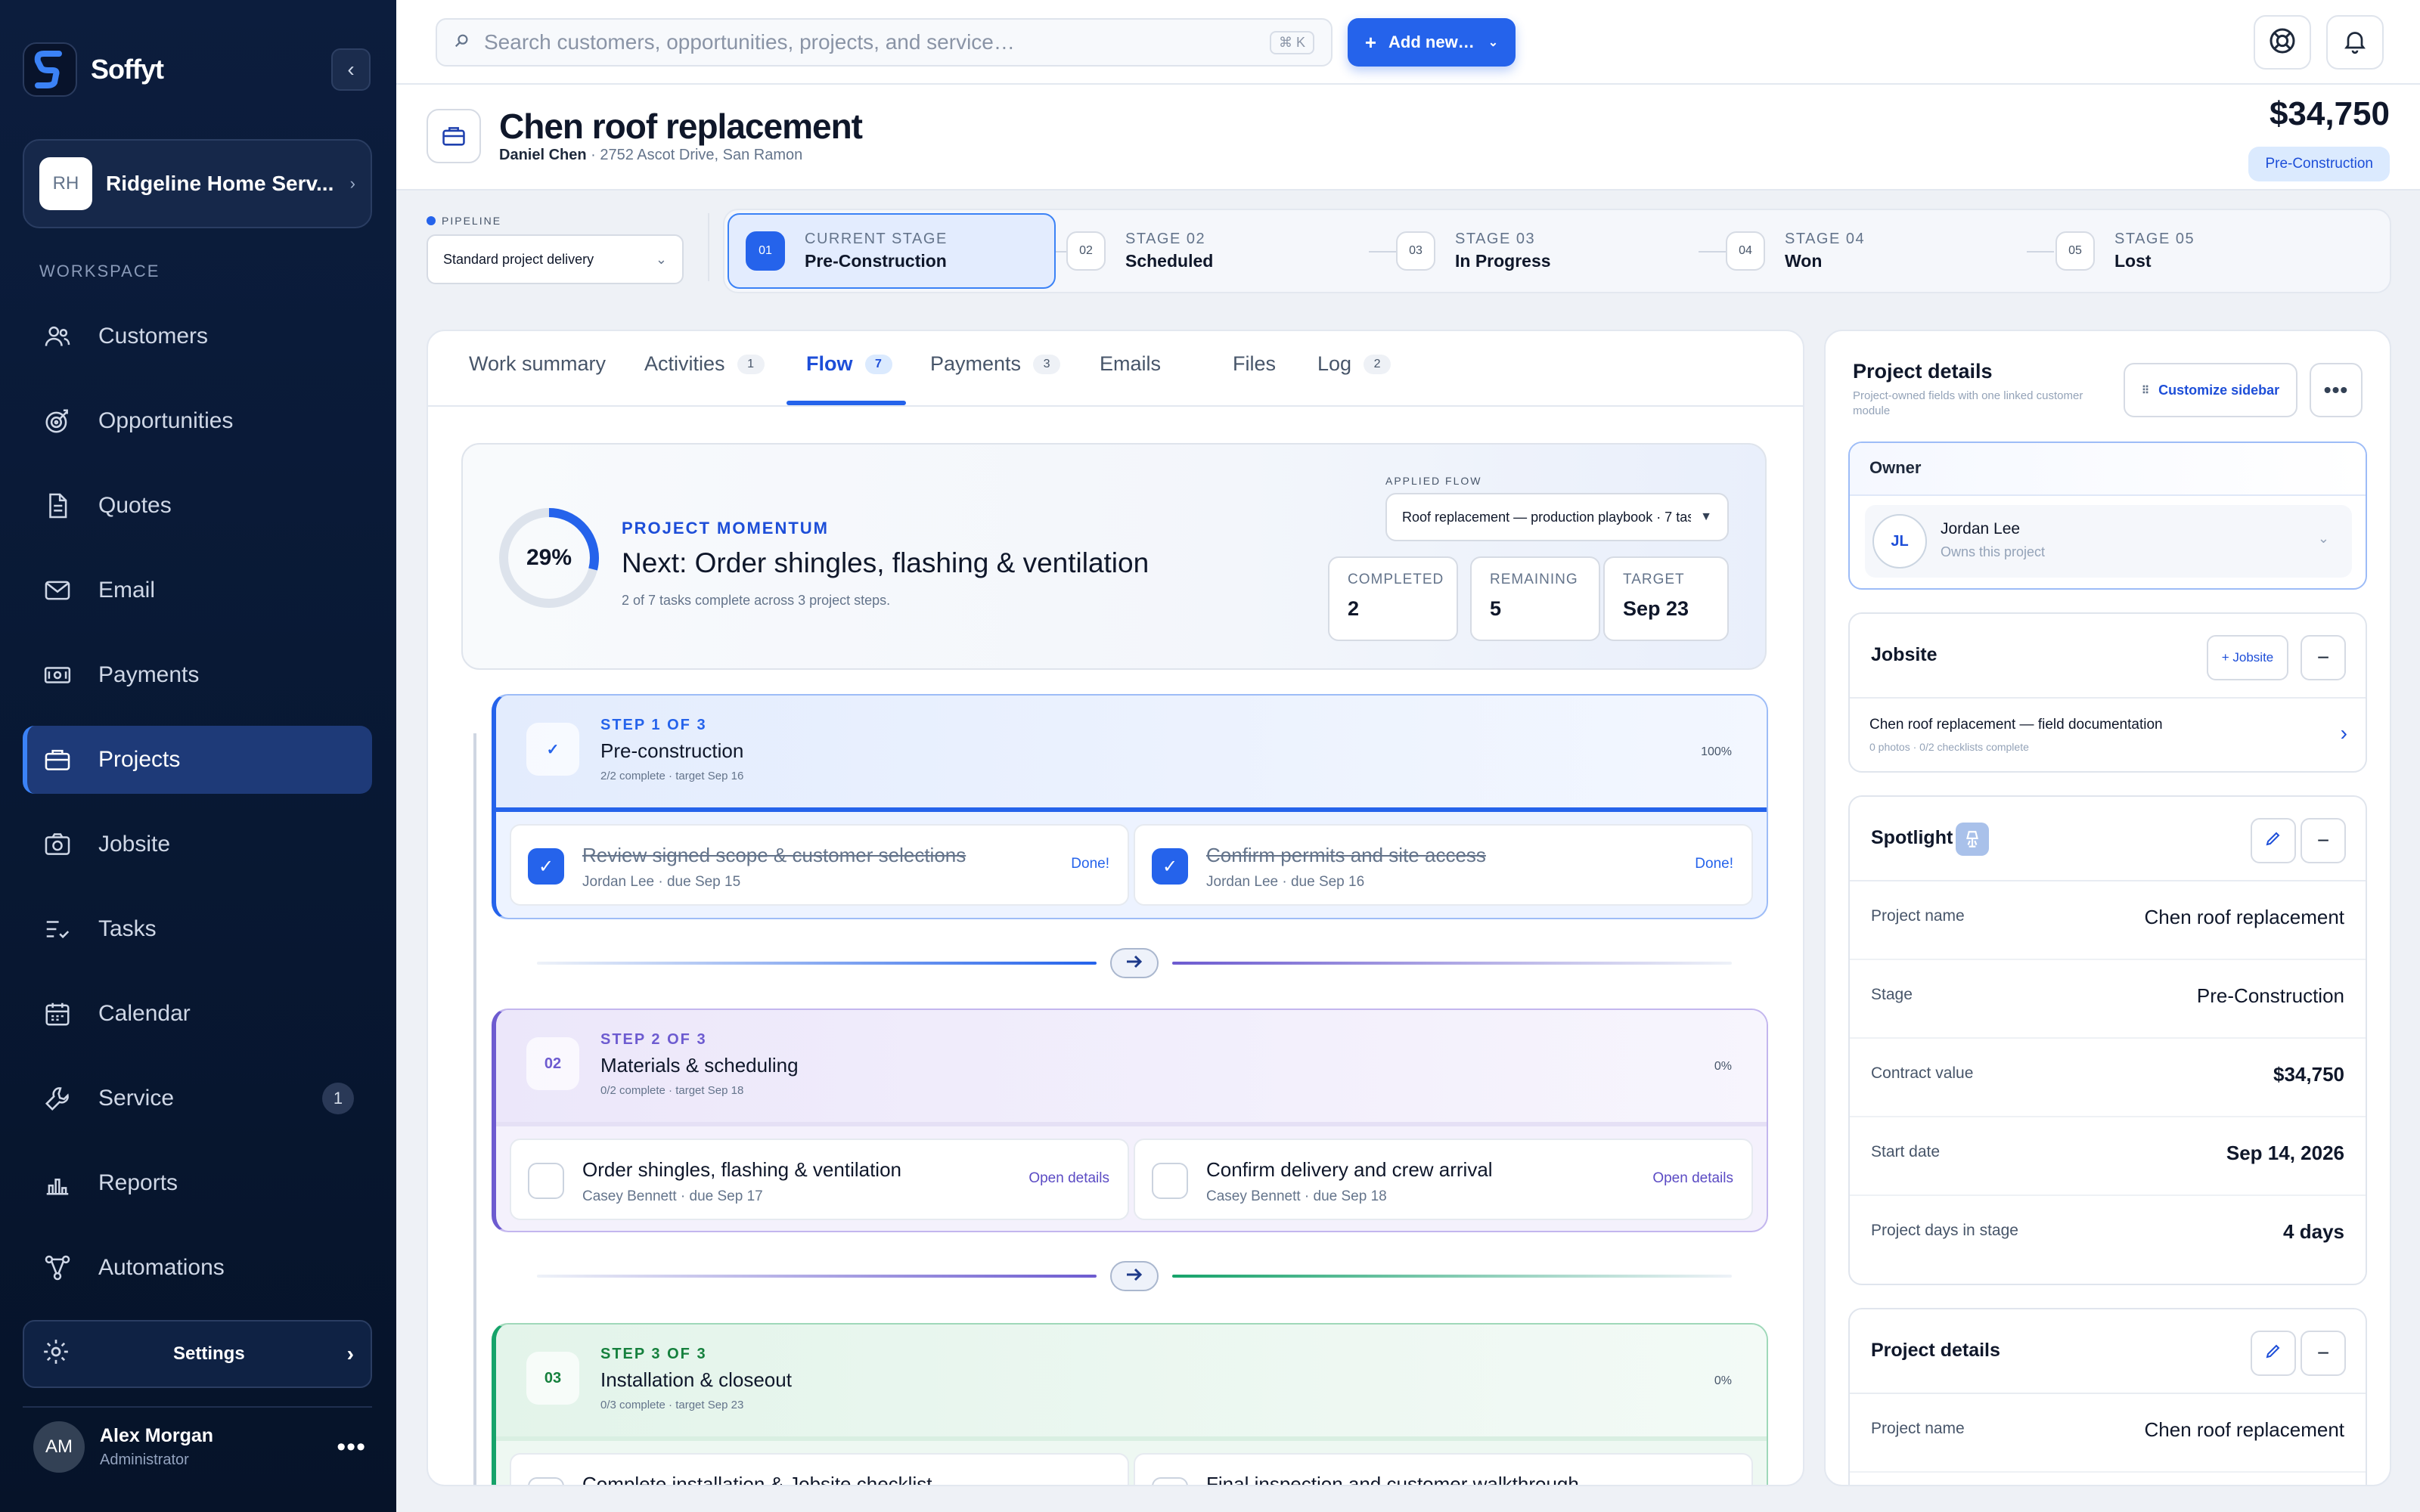 The height and width of the screenshot is (1512, 2420). I want to click on tab-payments: Payments 3, so click(996, 364).